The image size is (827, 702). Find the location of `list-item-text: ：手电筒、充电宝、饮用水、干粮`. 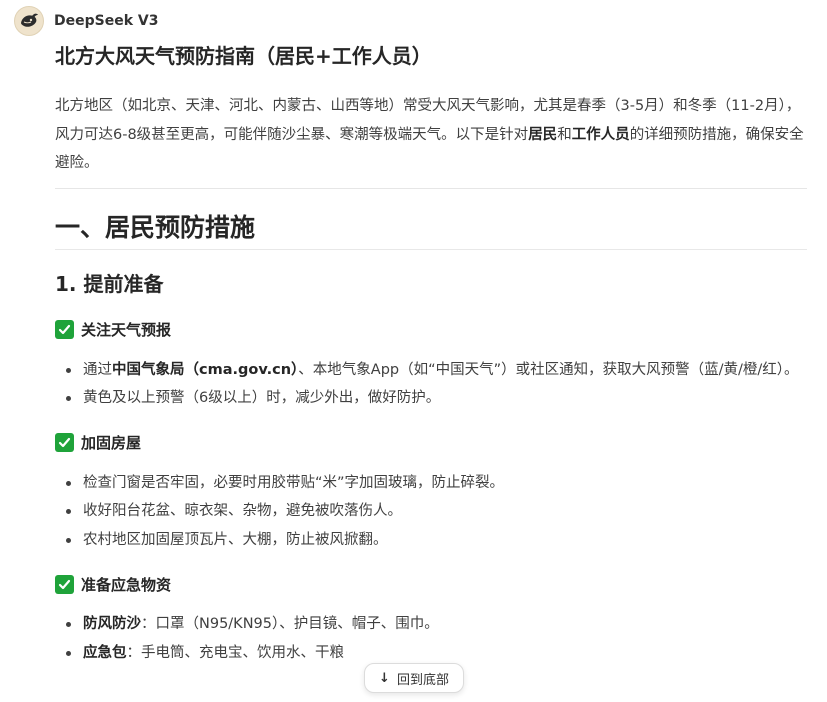

list-item-text: ：手电筒、充电宝、饮用水、干粮 is located at coordinates (235, 652).